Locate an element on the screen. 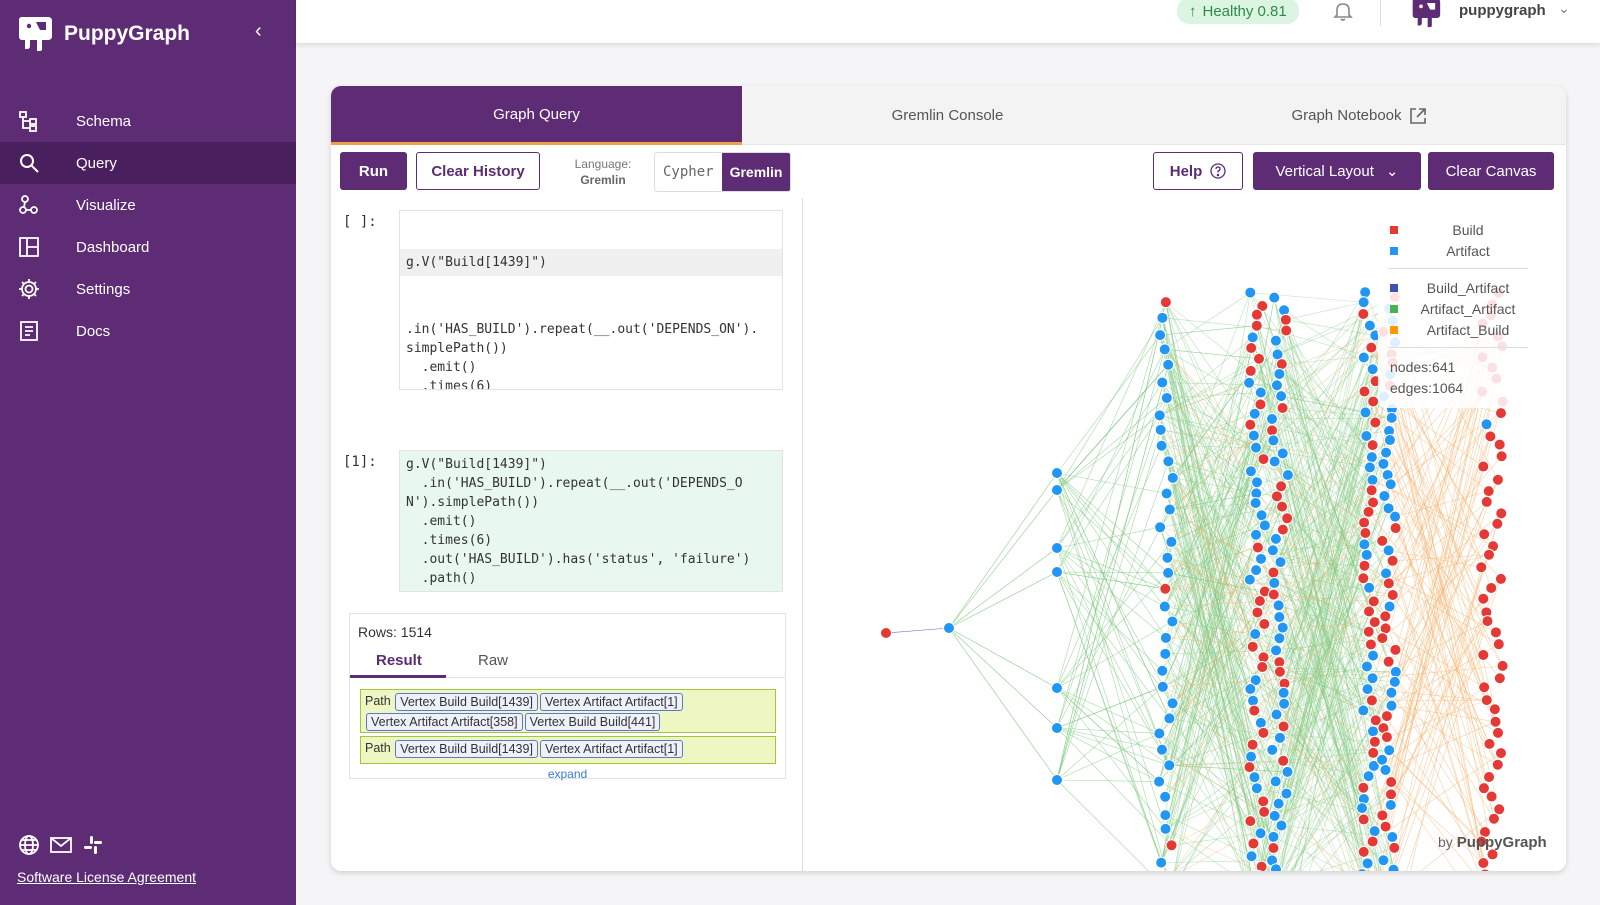 The image size is (1600, 905). layout-select: Vertical Layout ⌄ is located at coordinates (1337, 171).